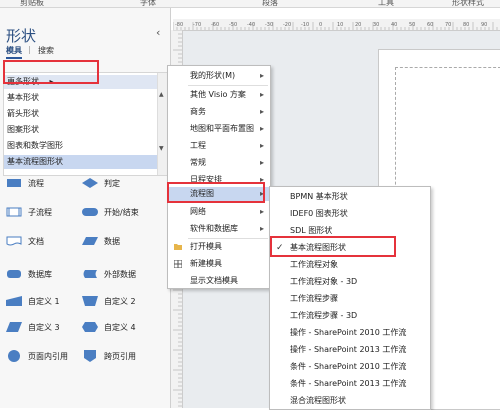 This screenshot has width=500, height=410. Describe the element at coordinates (21, 36) in the screenshot. I see `pane-title: 形状` at that location.